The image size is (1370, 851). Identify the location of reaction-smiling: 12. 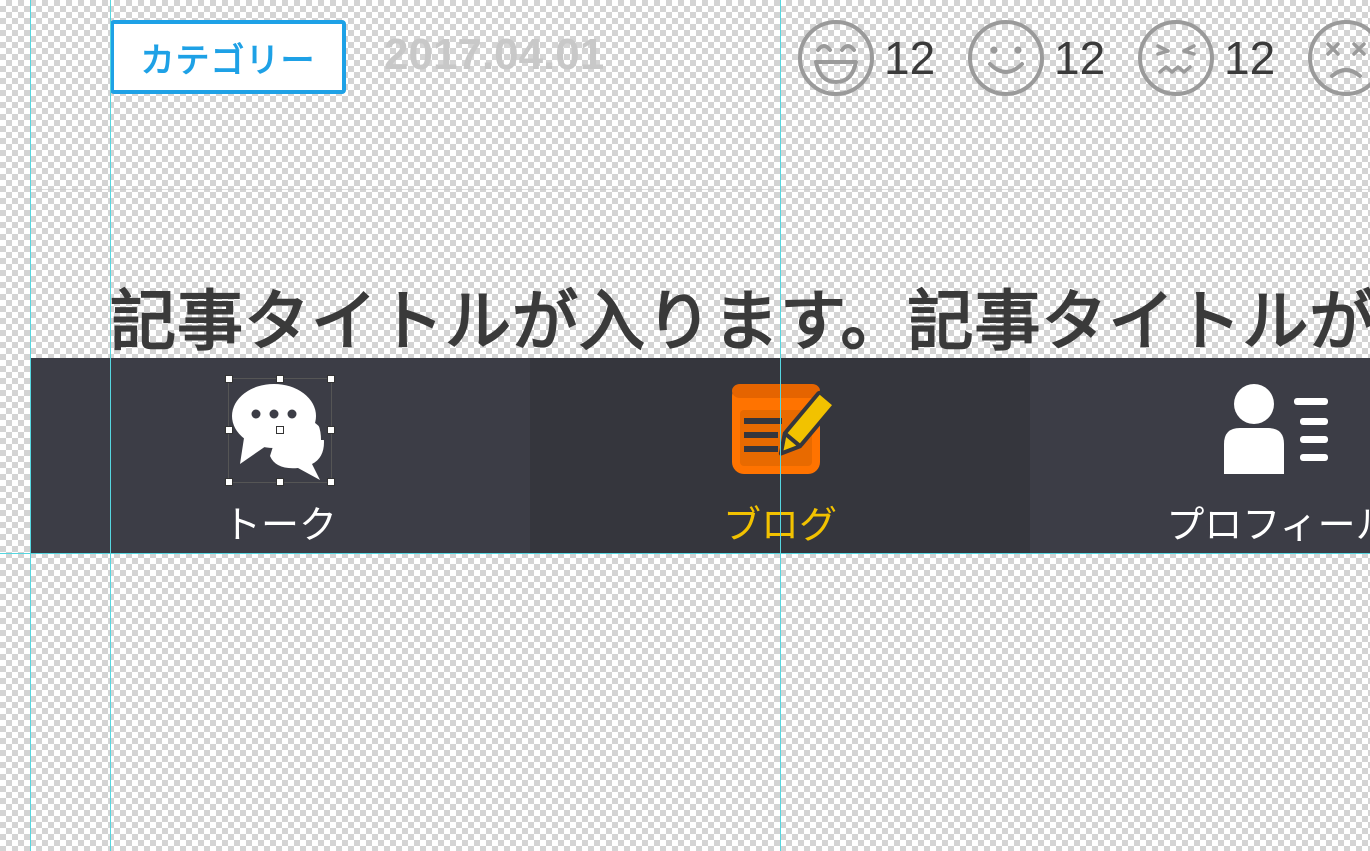
(1035, 58).